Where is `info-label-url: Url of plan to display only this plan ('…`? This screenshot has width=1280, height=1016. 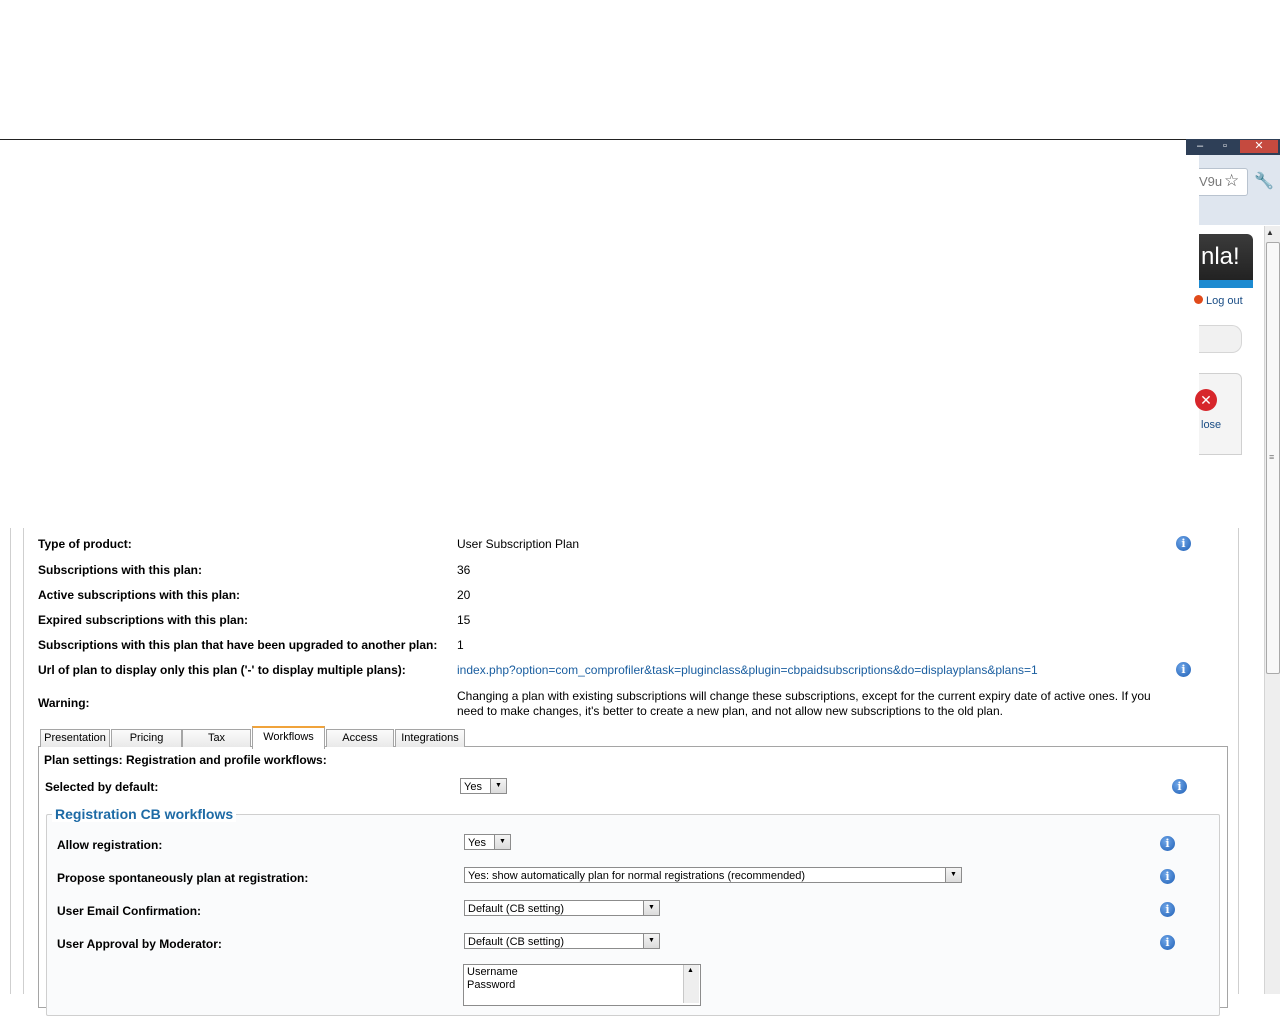
info-label-url: Url of plan to display only this plan ('… is located at coordinates (222, 670).